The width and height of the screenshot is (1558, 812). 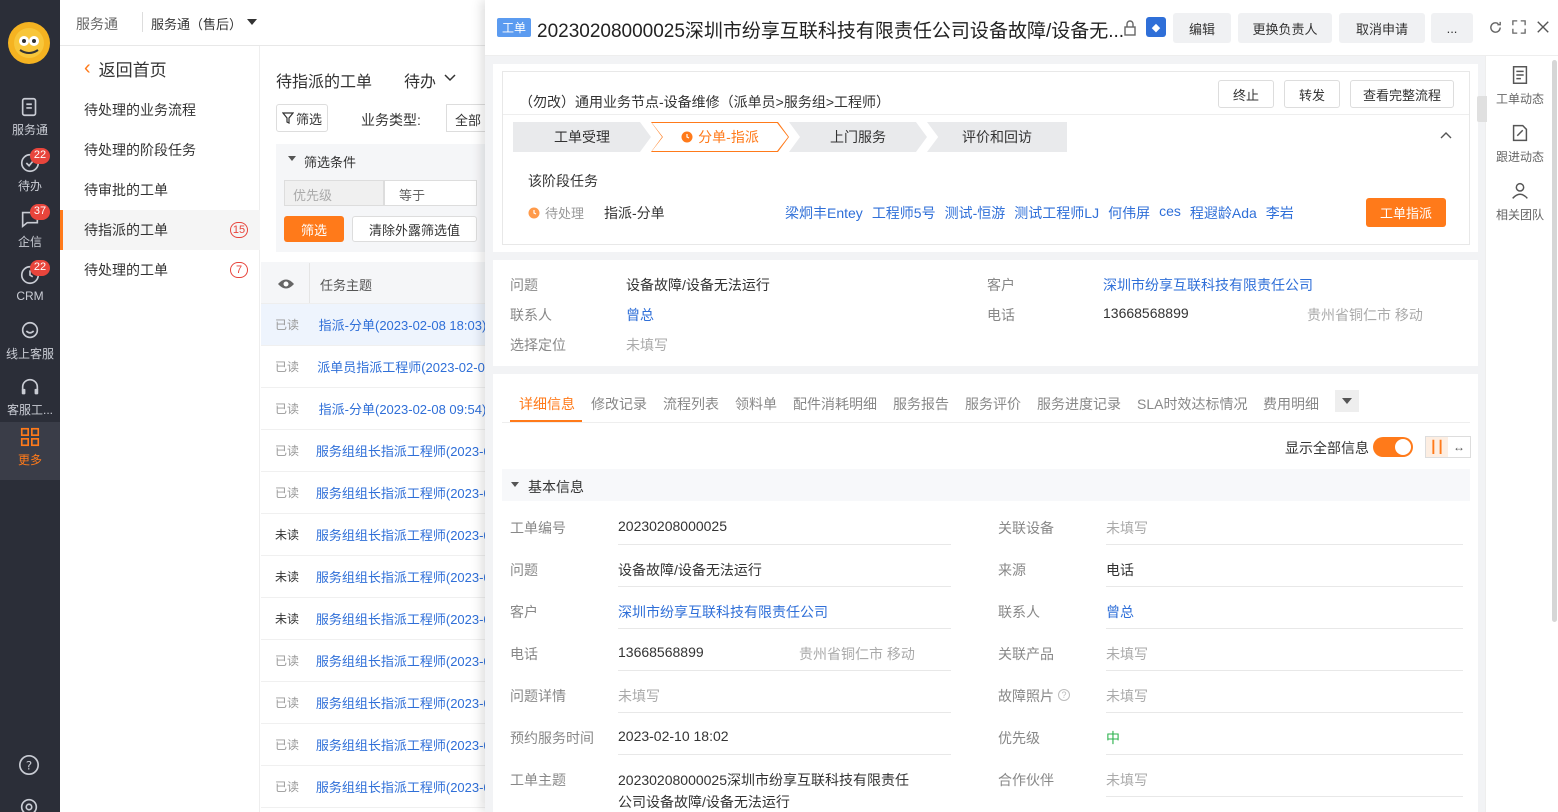 What do you see at coordinates (1192, 404) in the screenshot?
I see `tab-8: SLA时效达标情况` at bounding box center [1192, 404].